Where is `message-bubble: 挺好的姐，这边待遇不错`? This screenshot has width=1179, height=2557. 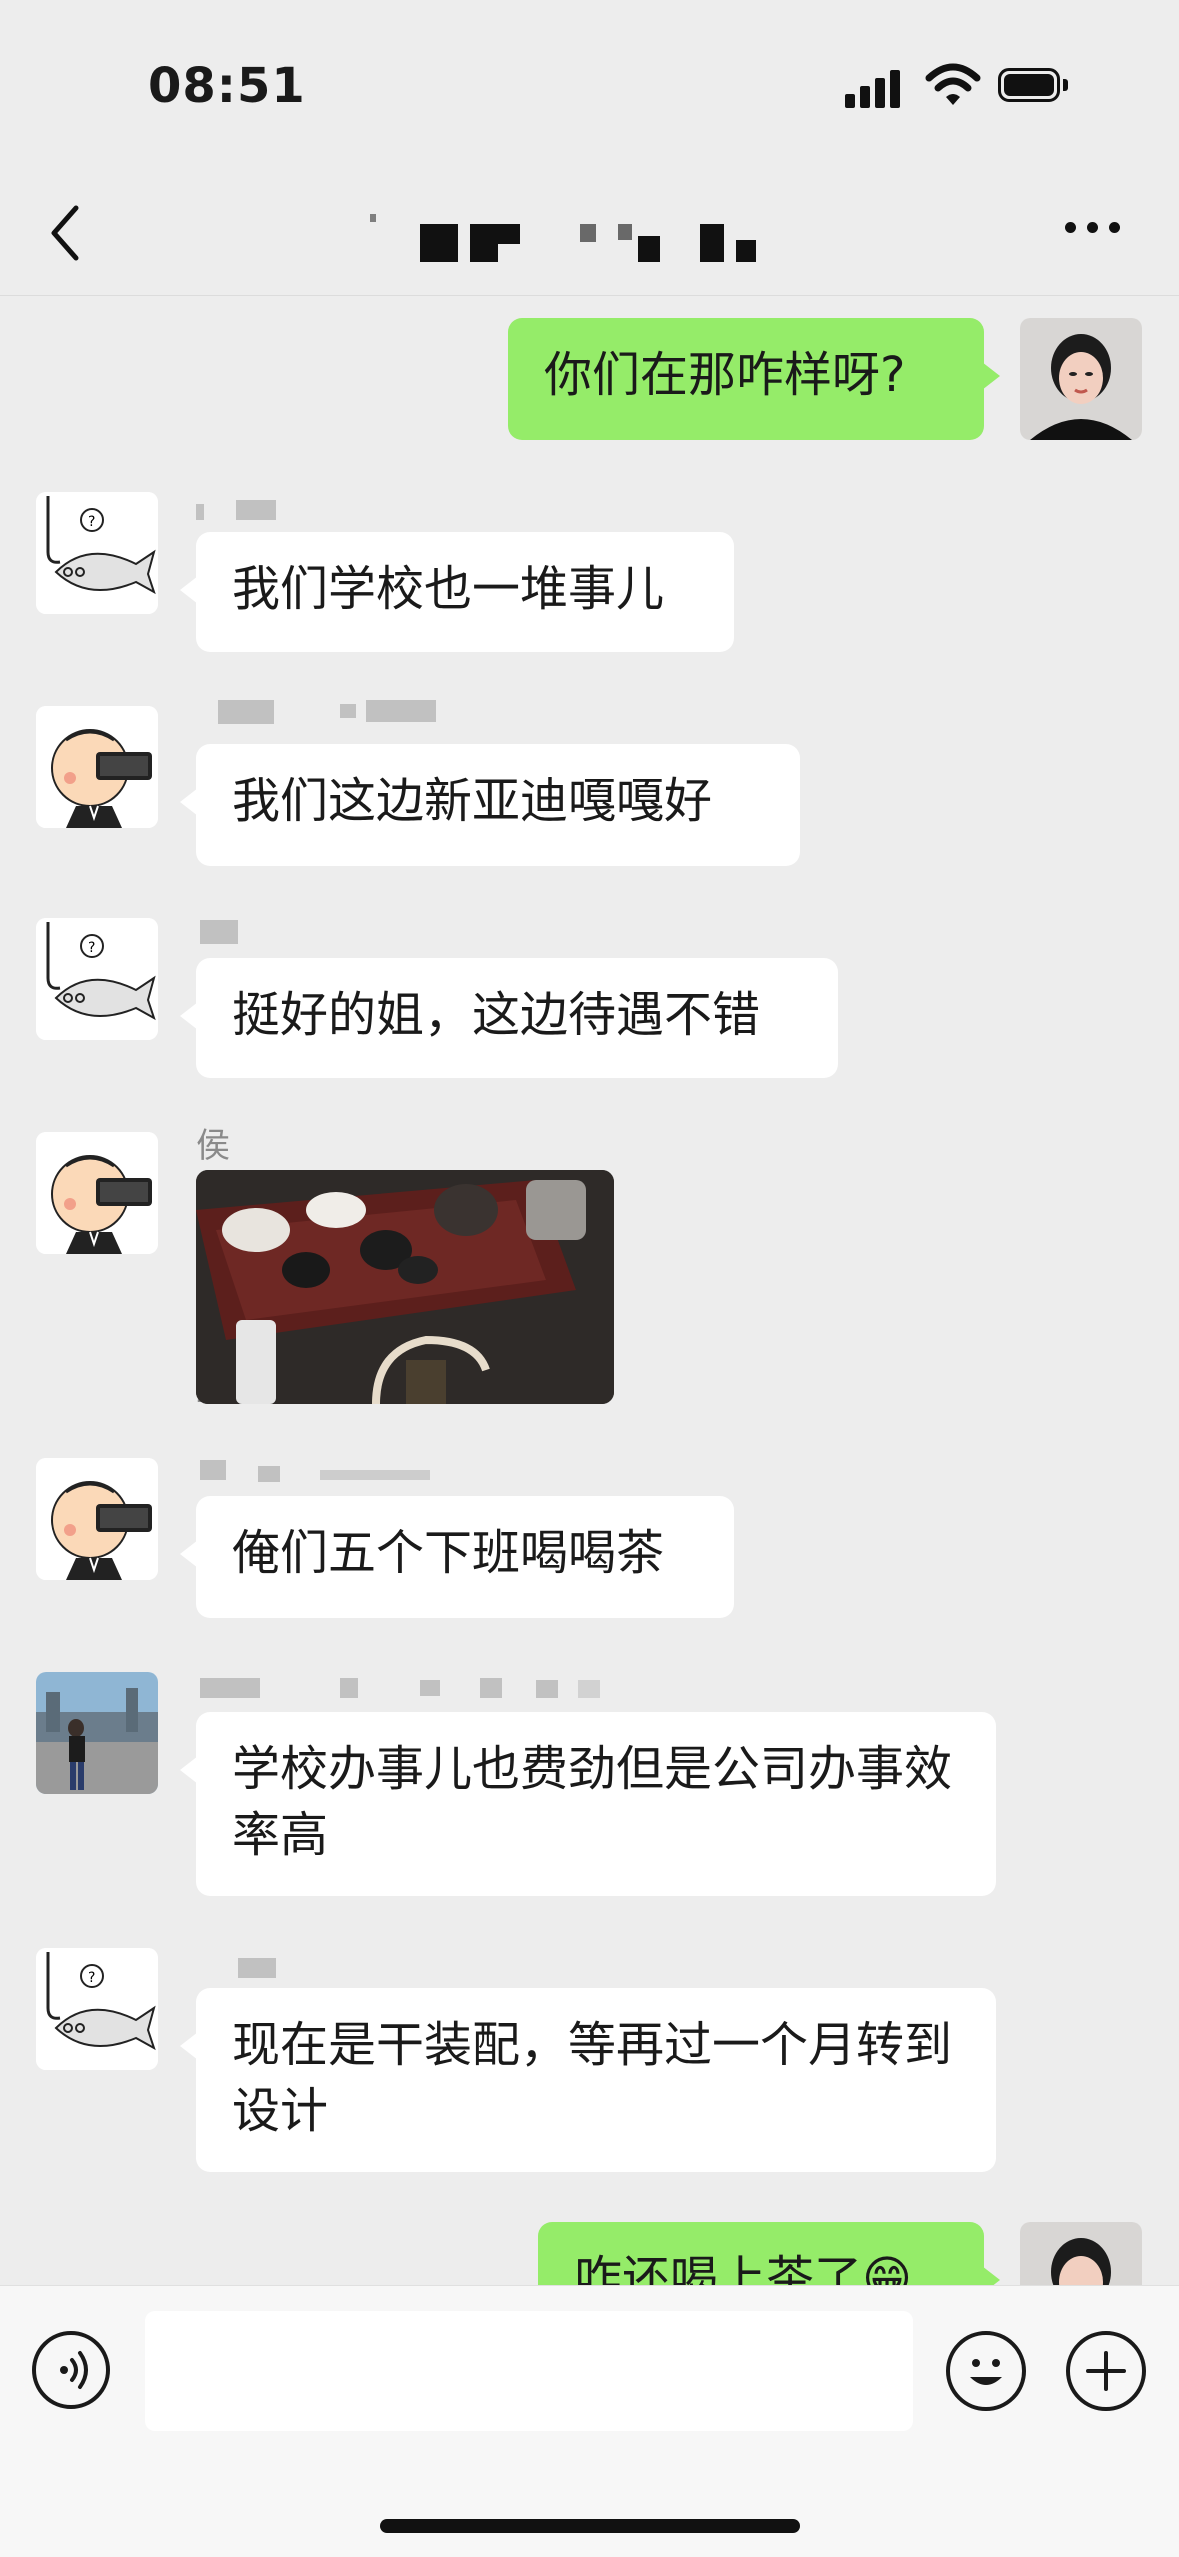 message-bubble: 挺好的姐，这边待遇不错 is located at coordinates (509, 1018).